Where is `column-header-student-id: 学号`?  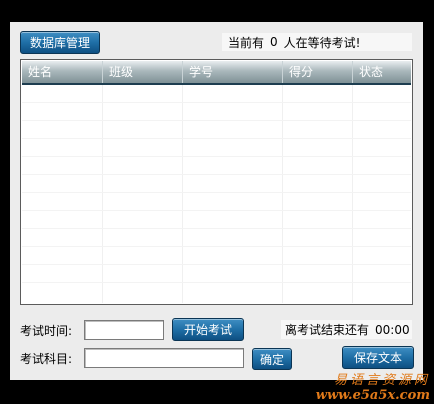 column-header-student-id: 学号 is located at coordinates (232, 72).